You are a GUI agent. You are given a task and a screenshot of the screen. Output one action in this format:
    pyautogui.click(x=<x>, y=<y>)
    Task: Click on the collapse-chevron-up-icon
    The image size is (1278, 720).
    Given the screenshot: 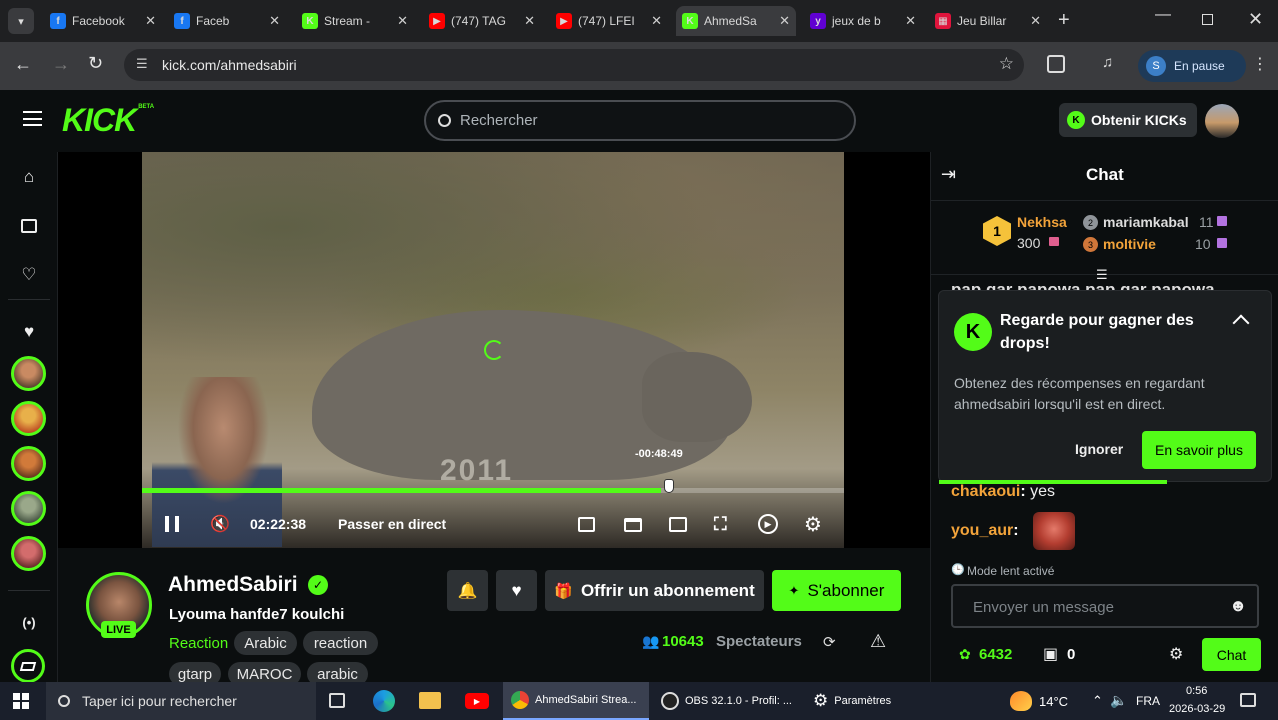 What is the action you would take?
    pyautogui.click(x=1241, y=323)
    